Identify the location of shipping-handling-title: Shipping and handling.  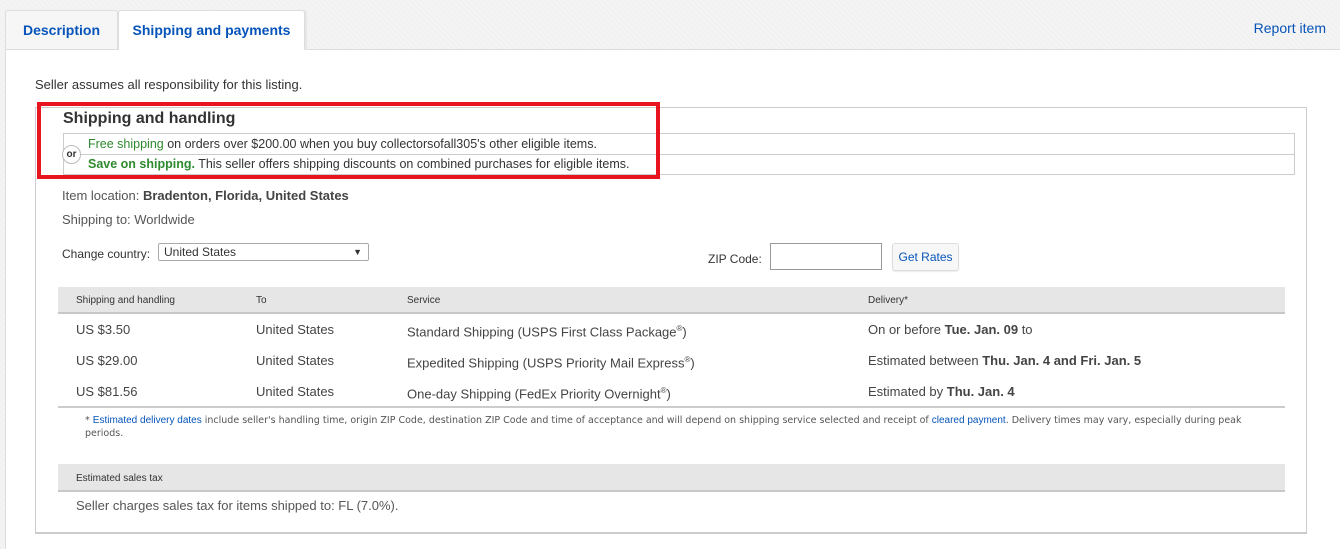
(149, 118).